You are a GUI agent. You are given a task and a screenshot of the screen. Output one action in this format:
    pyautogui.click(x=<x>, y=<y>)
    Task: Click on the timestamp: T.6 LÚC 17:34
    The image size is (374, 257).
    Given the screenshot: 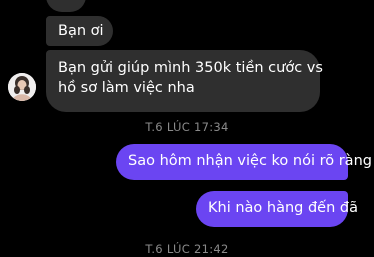 What is the action you would take?
    pyautogui.click(x=187, y=127)
    